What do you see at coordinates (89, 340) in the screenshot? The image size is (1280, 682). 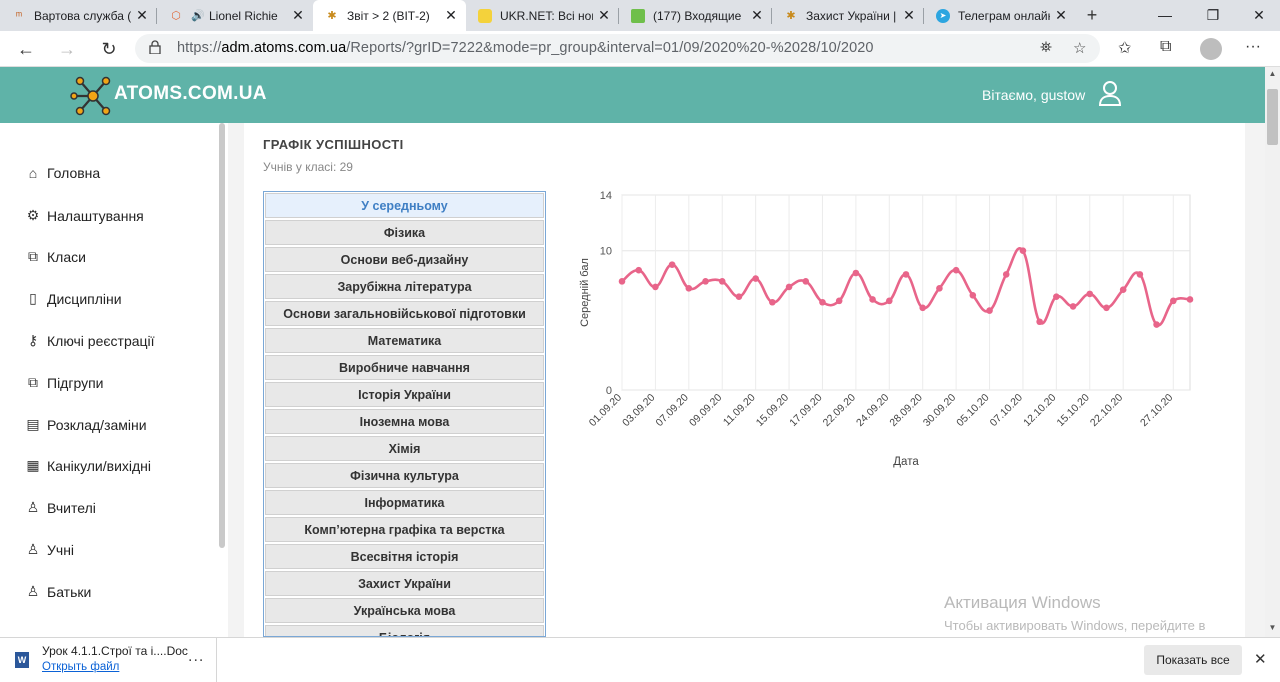 I see `sidebar-item-4: ⚷ Ключі реєстрації` at bounding box center [89, 340].